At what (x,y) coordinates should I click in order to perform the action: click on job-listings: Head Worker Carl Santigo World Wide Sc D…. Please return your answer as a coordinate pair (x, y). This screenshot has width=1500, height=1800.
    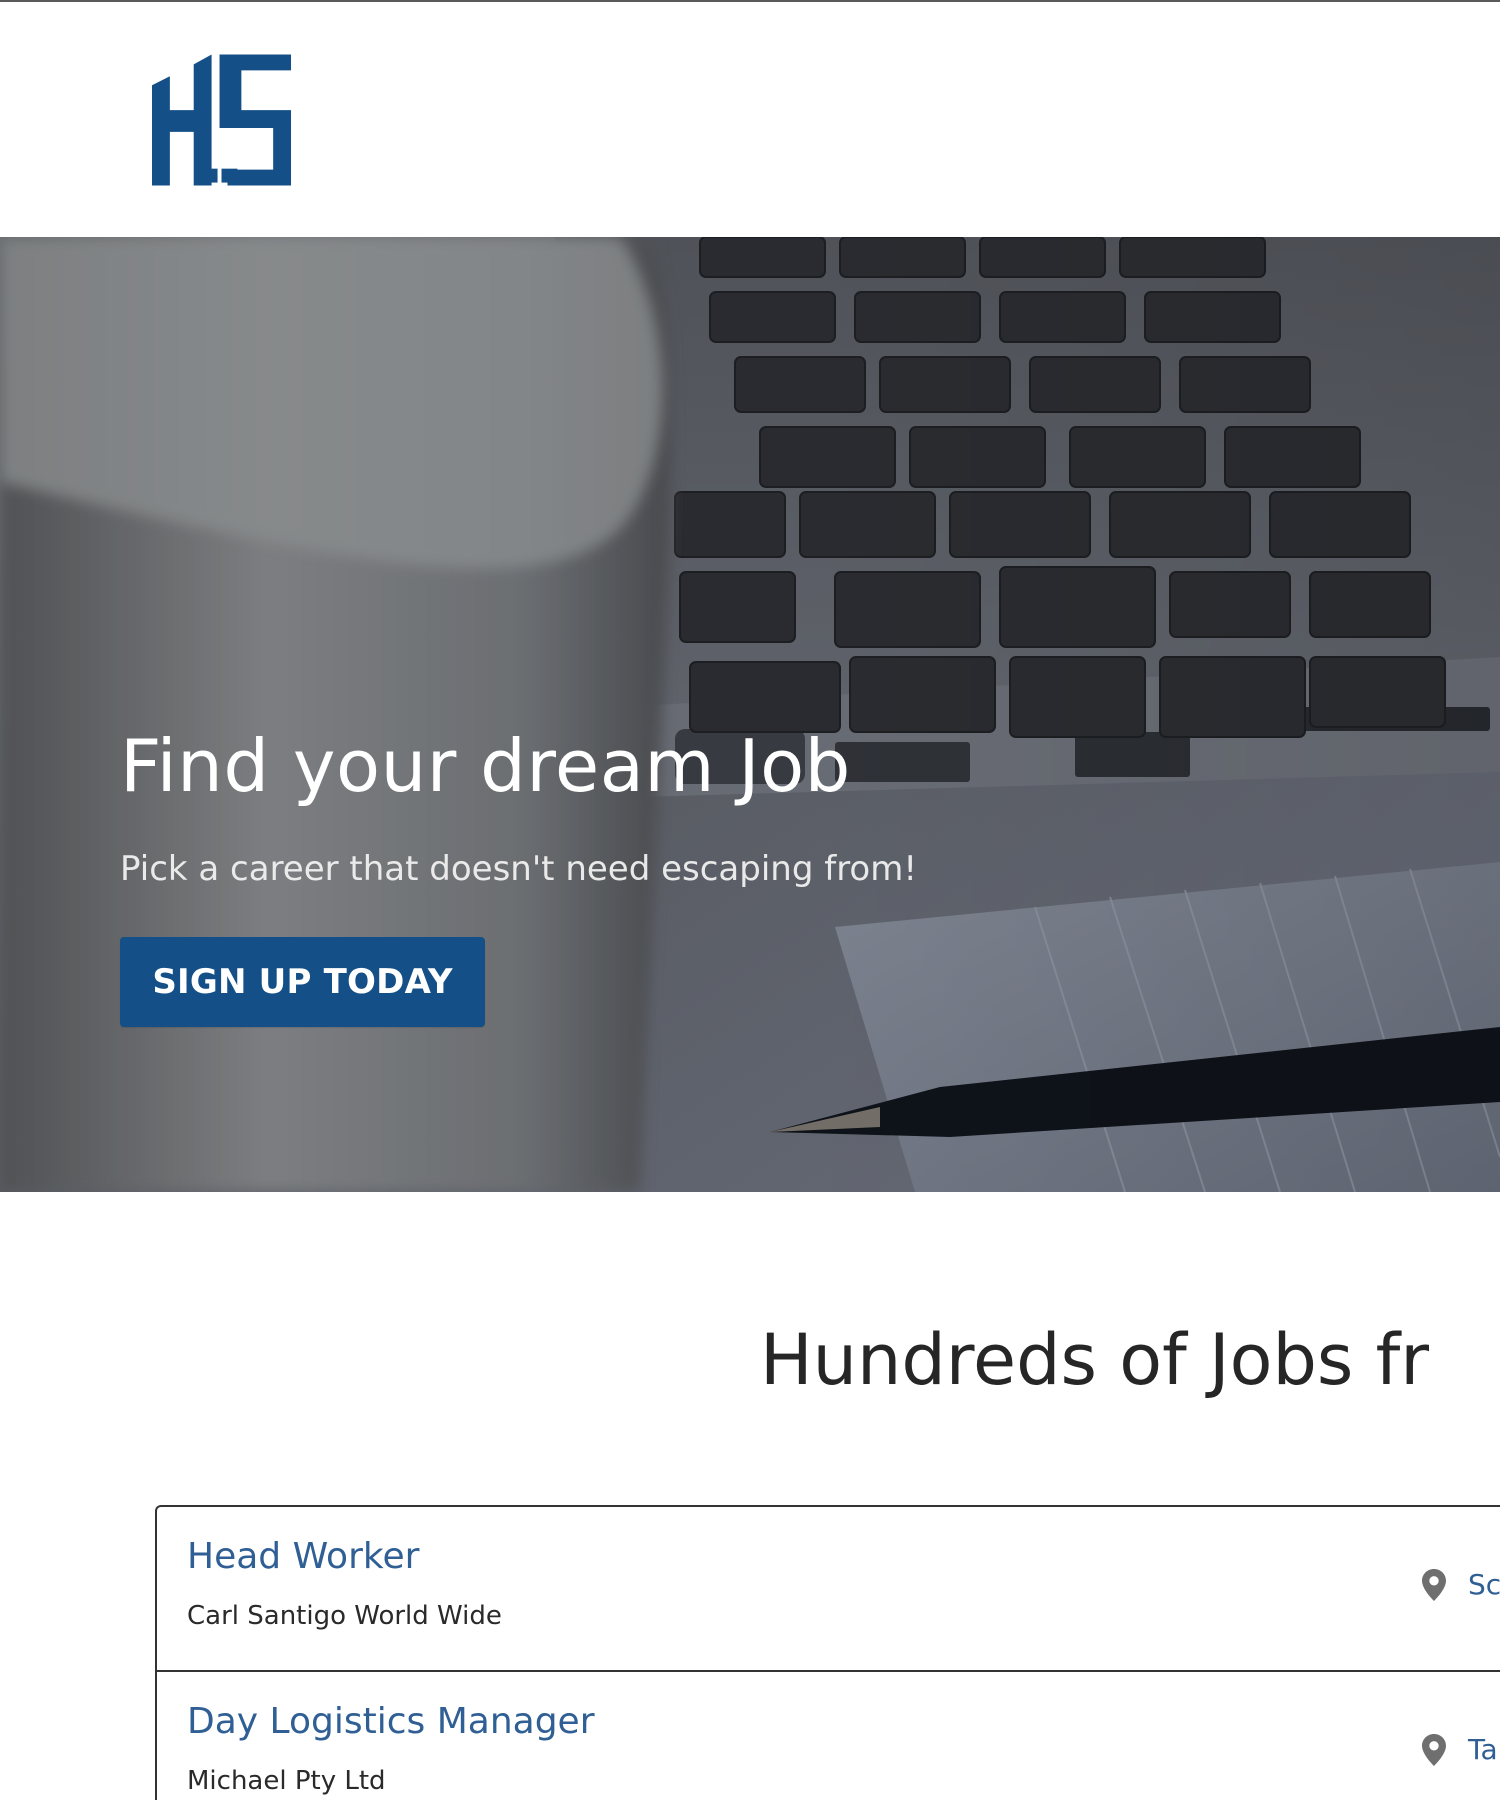
    Looking at the image, I should click on (827, 1652).